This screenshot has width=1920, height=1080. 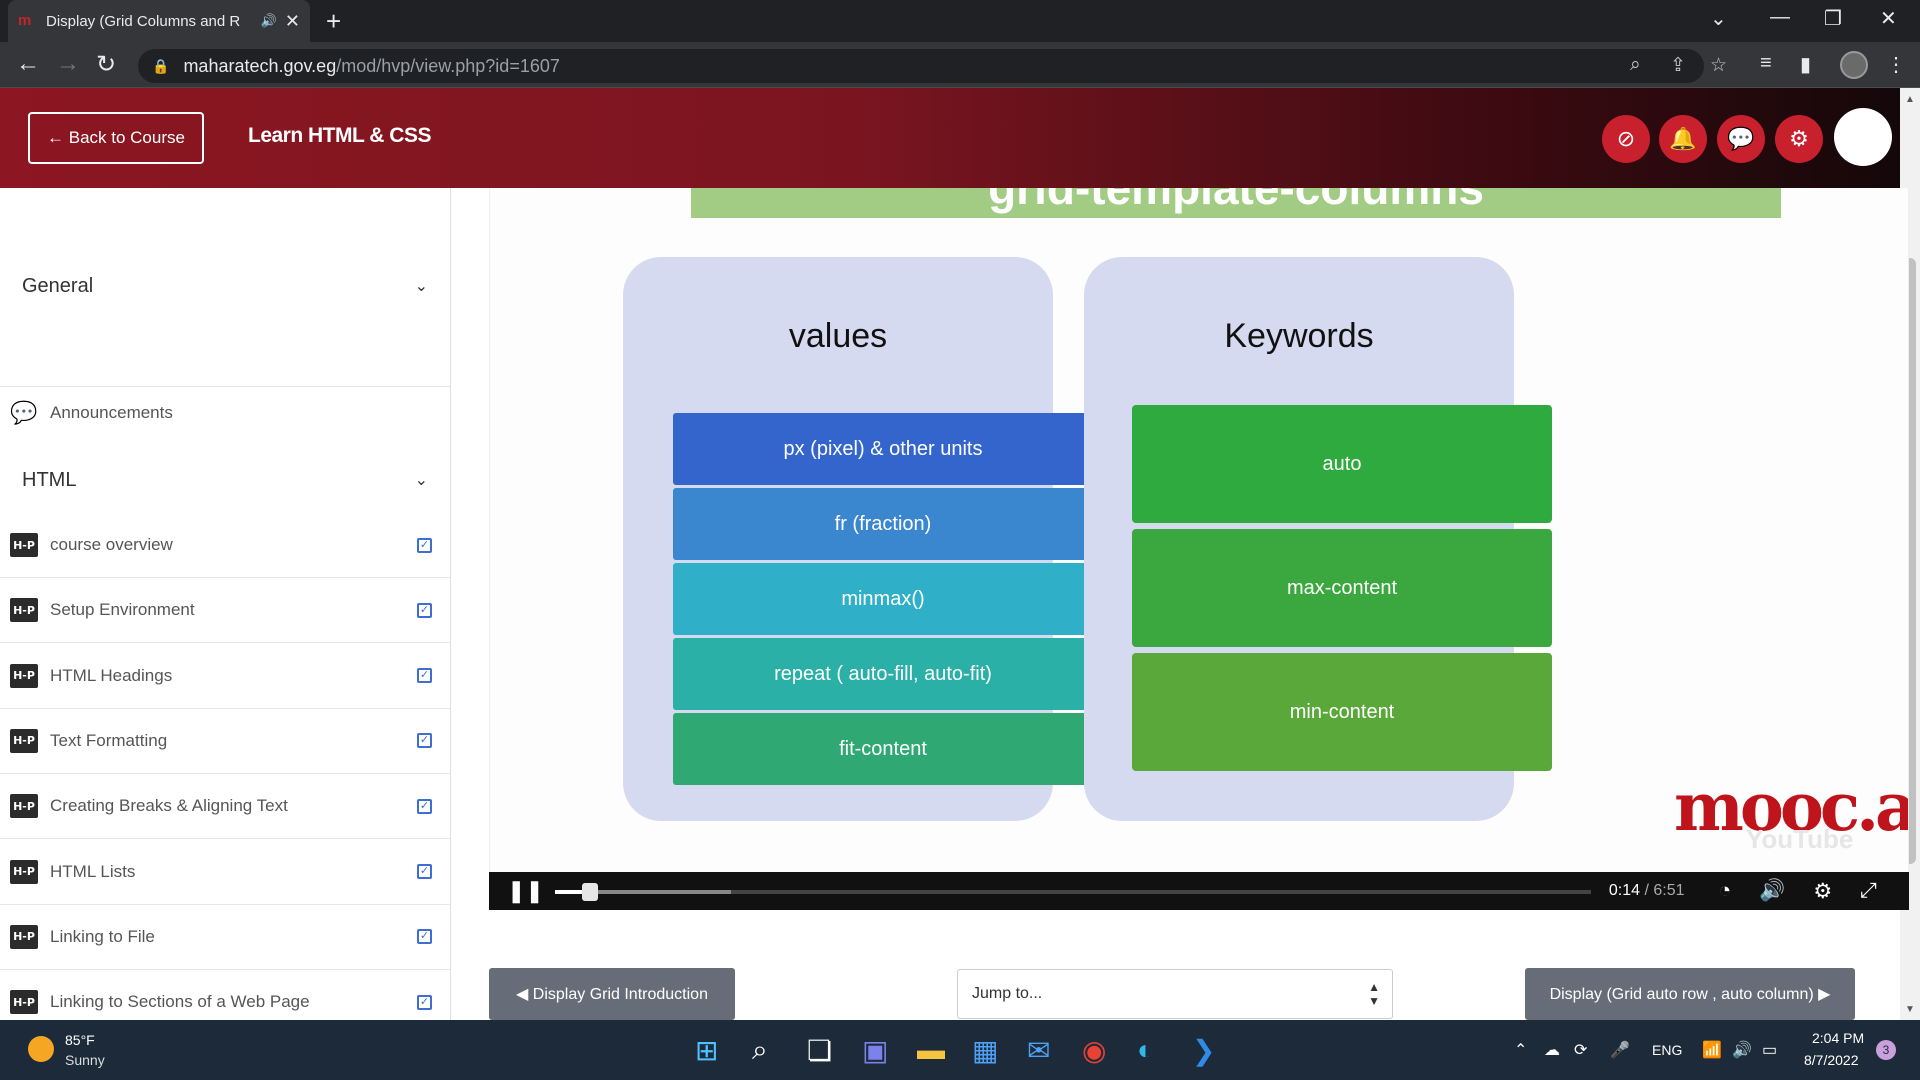 What do you see at coordinates (1236, 203) in the screenshot?
I see `slide-title: grid-template-columns` at bounding box center [1236, 203].